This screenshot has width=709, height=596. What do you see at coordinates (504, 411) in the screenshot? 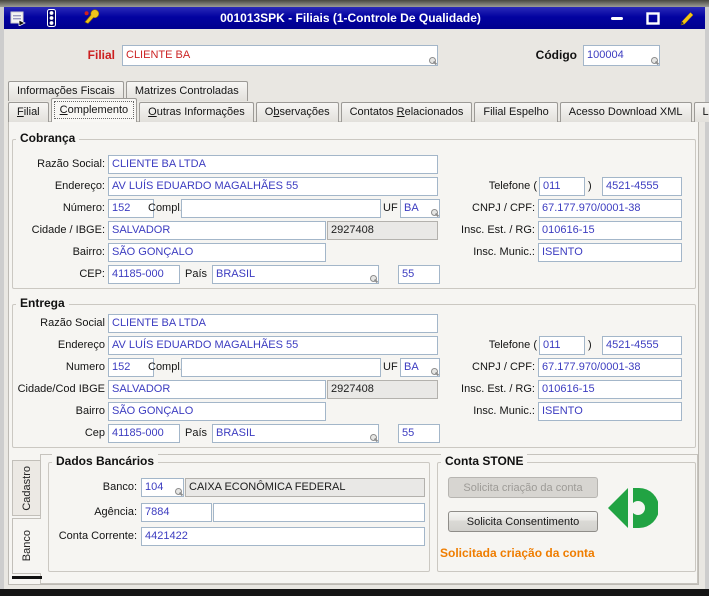
I see `entrega-insc-mun-label: Insc. Munic.:` at bounding box center [504, 411].